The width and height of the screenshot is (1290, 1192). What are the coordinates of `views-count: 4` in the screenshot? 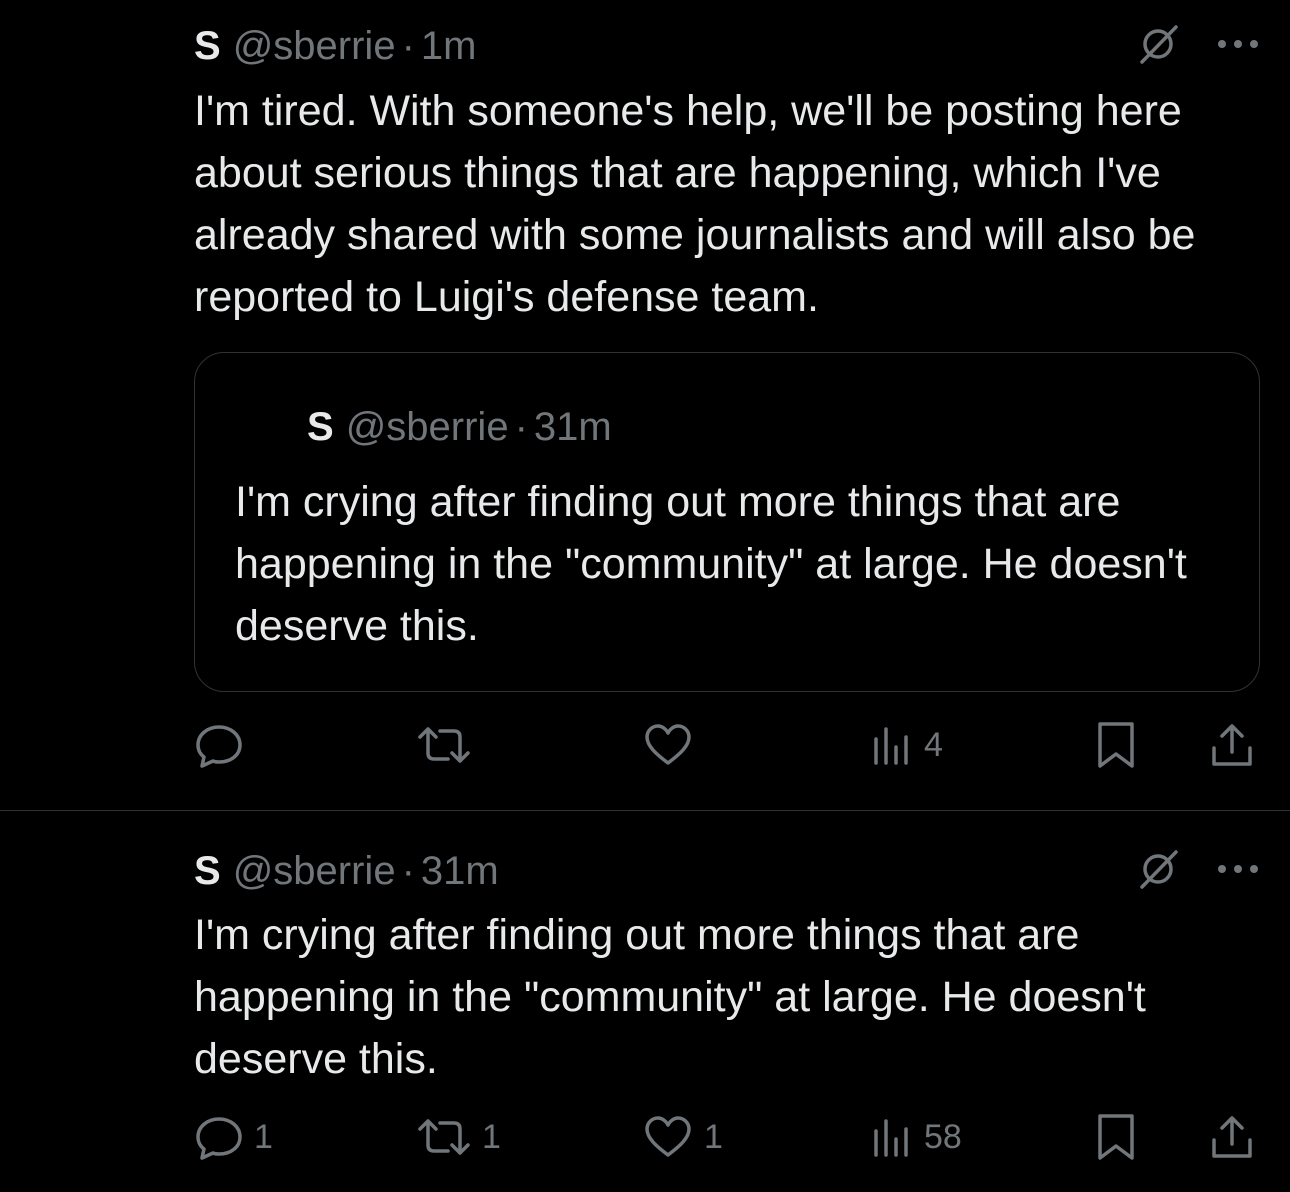 It's located at (933, 744).